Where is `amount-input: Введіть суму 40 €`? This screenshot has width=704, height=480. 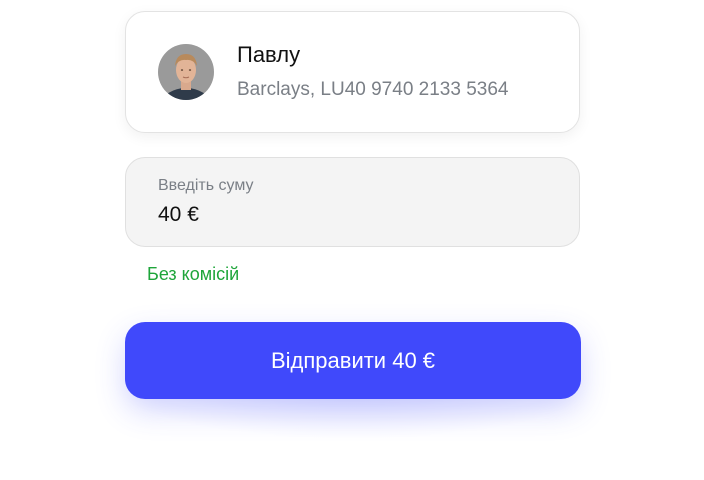 amount-input: Введіть суму 40 € is located at coordinates (352, 202).